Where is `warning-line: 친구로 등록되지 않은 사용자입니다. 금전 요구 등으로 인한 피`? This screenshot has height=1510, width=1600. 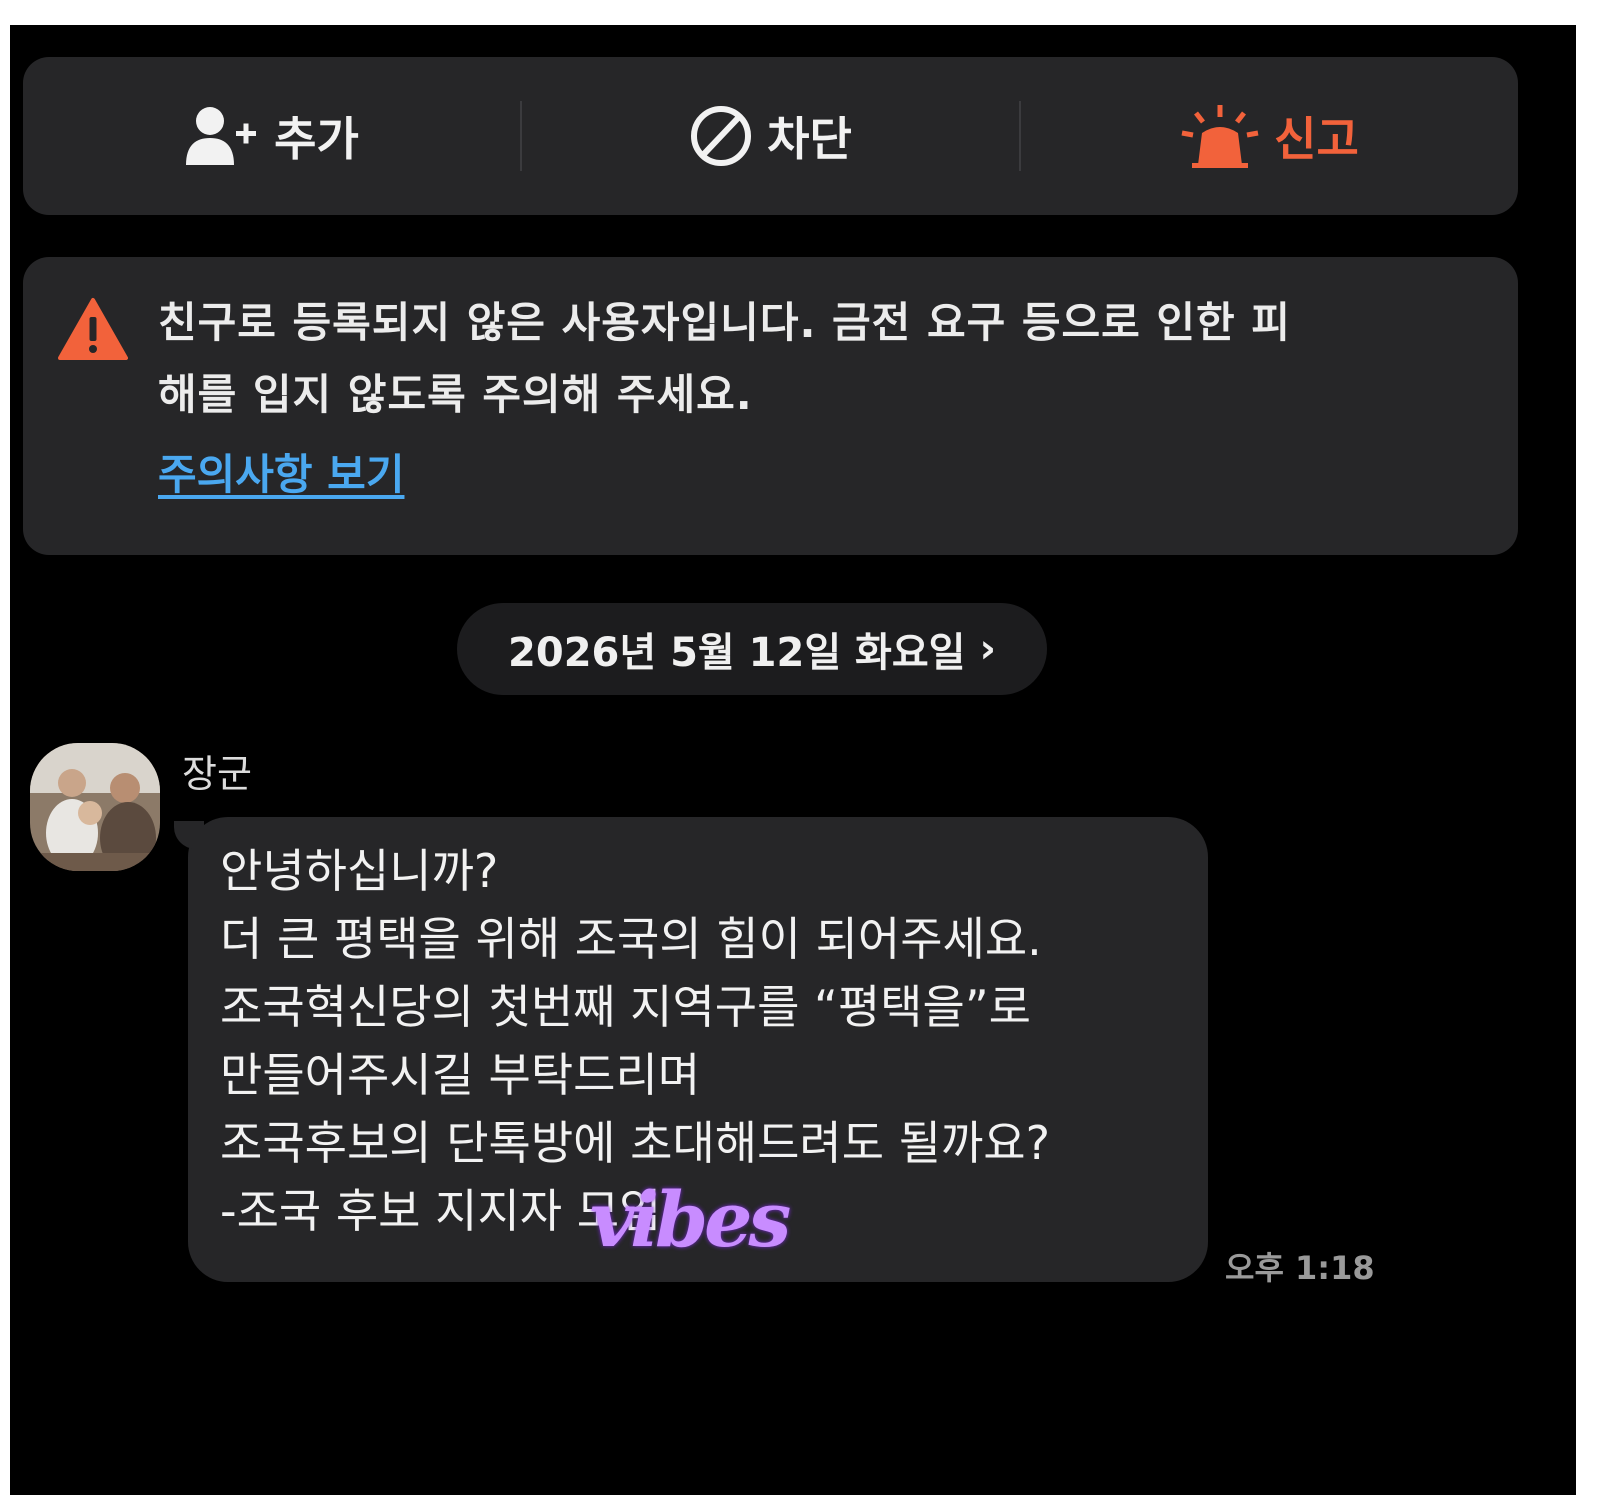
warning-line: 친구로 등록되지 않은 사용자입니다. 금전 요구 등으로 인한 피 is located at coordinates (724, 322).